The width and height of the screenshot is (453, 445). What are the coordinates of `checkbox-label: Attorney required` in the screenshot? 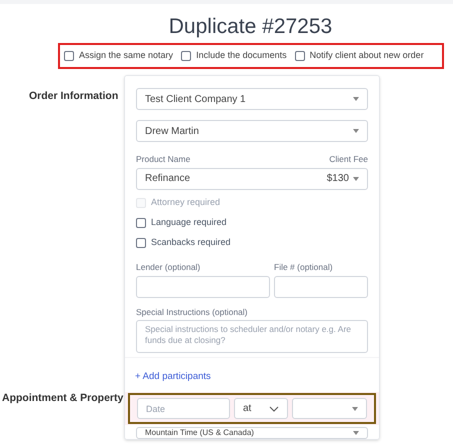 It's located at (185, 202).